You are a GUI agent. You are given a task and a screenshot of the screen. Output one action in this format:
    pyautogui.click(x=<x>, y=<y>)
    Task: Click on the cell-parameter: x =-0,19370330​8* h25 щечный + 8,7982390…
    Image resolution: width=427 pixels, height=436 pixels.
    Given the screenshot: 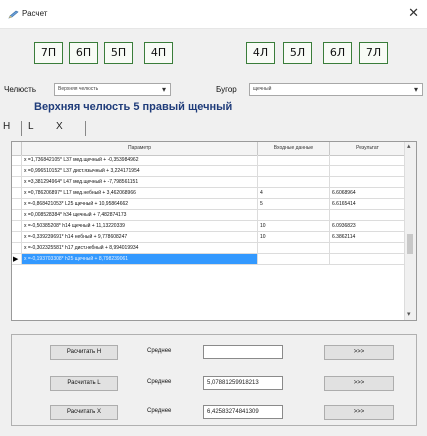 What is the action you would take?
    pyautogui.click(x=140, y=259)
    